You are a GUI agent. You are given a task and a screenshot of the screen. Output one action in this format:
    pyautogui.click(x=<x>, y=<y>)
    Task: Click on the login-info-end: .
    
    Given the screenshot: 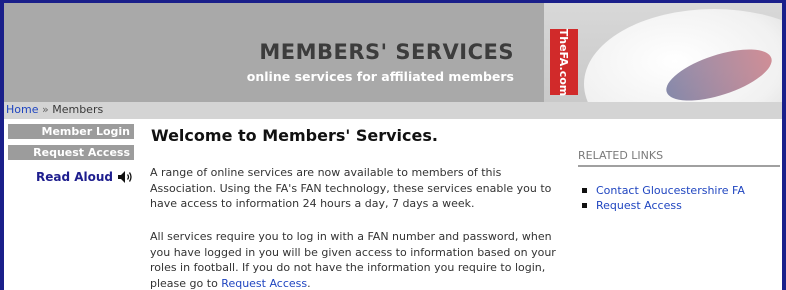 What is the action you would take?
    pyautogui.click(x=309, y=283)
    